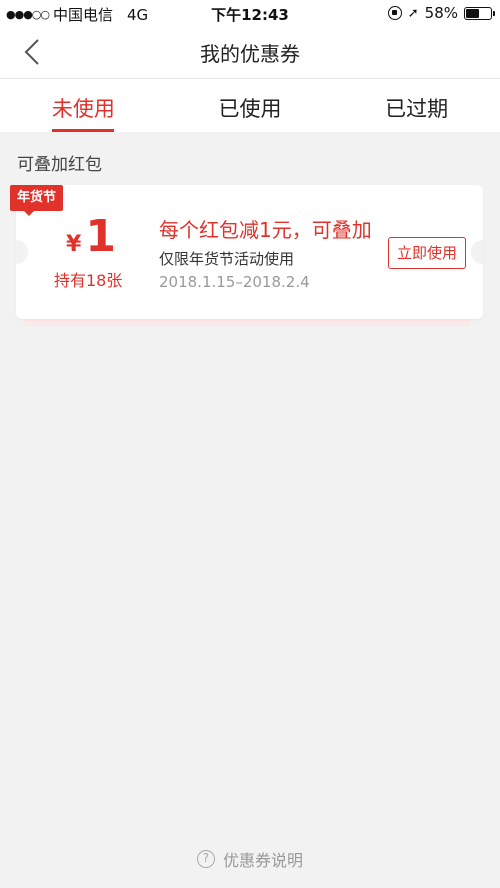 The height and width of the screenshot is (888, 500). What do you see at coordinates (37, 200) in the screenshot?
I see `coupon-badge: 年货节` at bounding box center [37, 200].